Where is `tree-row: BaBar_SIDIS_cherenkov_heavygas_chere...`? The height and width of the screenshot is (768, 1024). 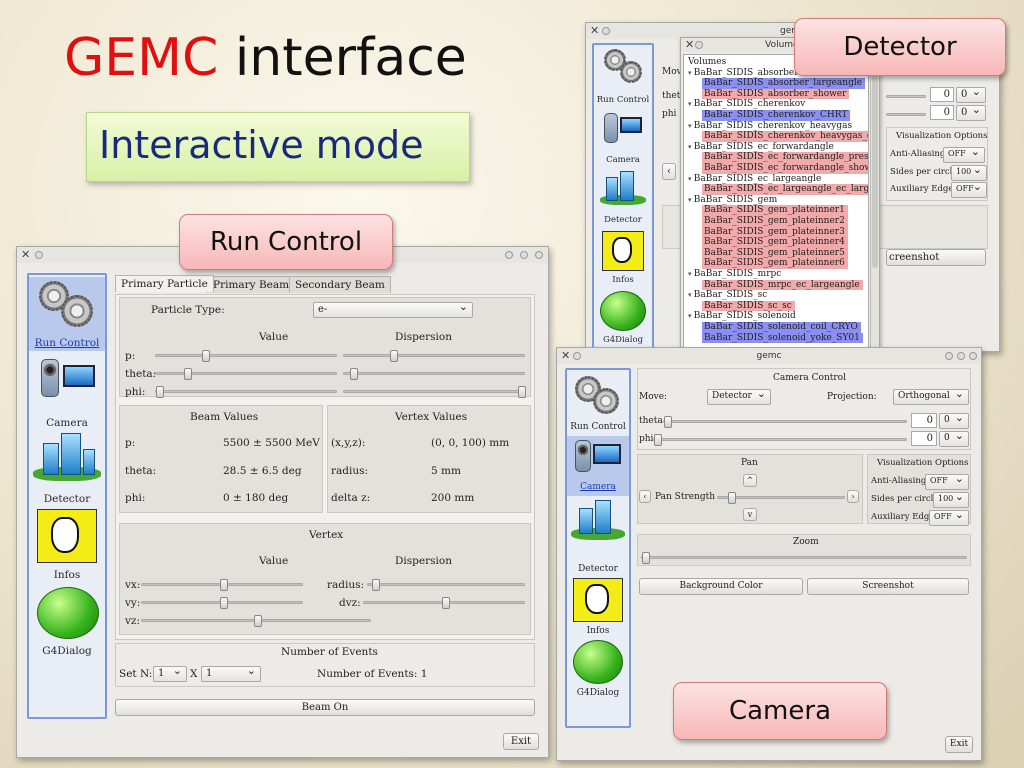 tree-row: BaBar_SIDIS_cherenkov_heavygas_chere... is located at coordinates (785, 136).